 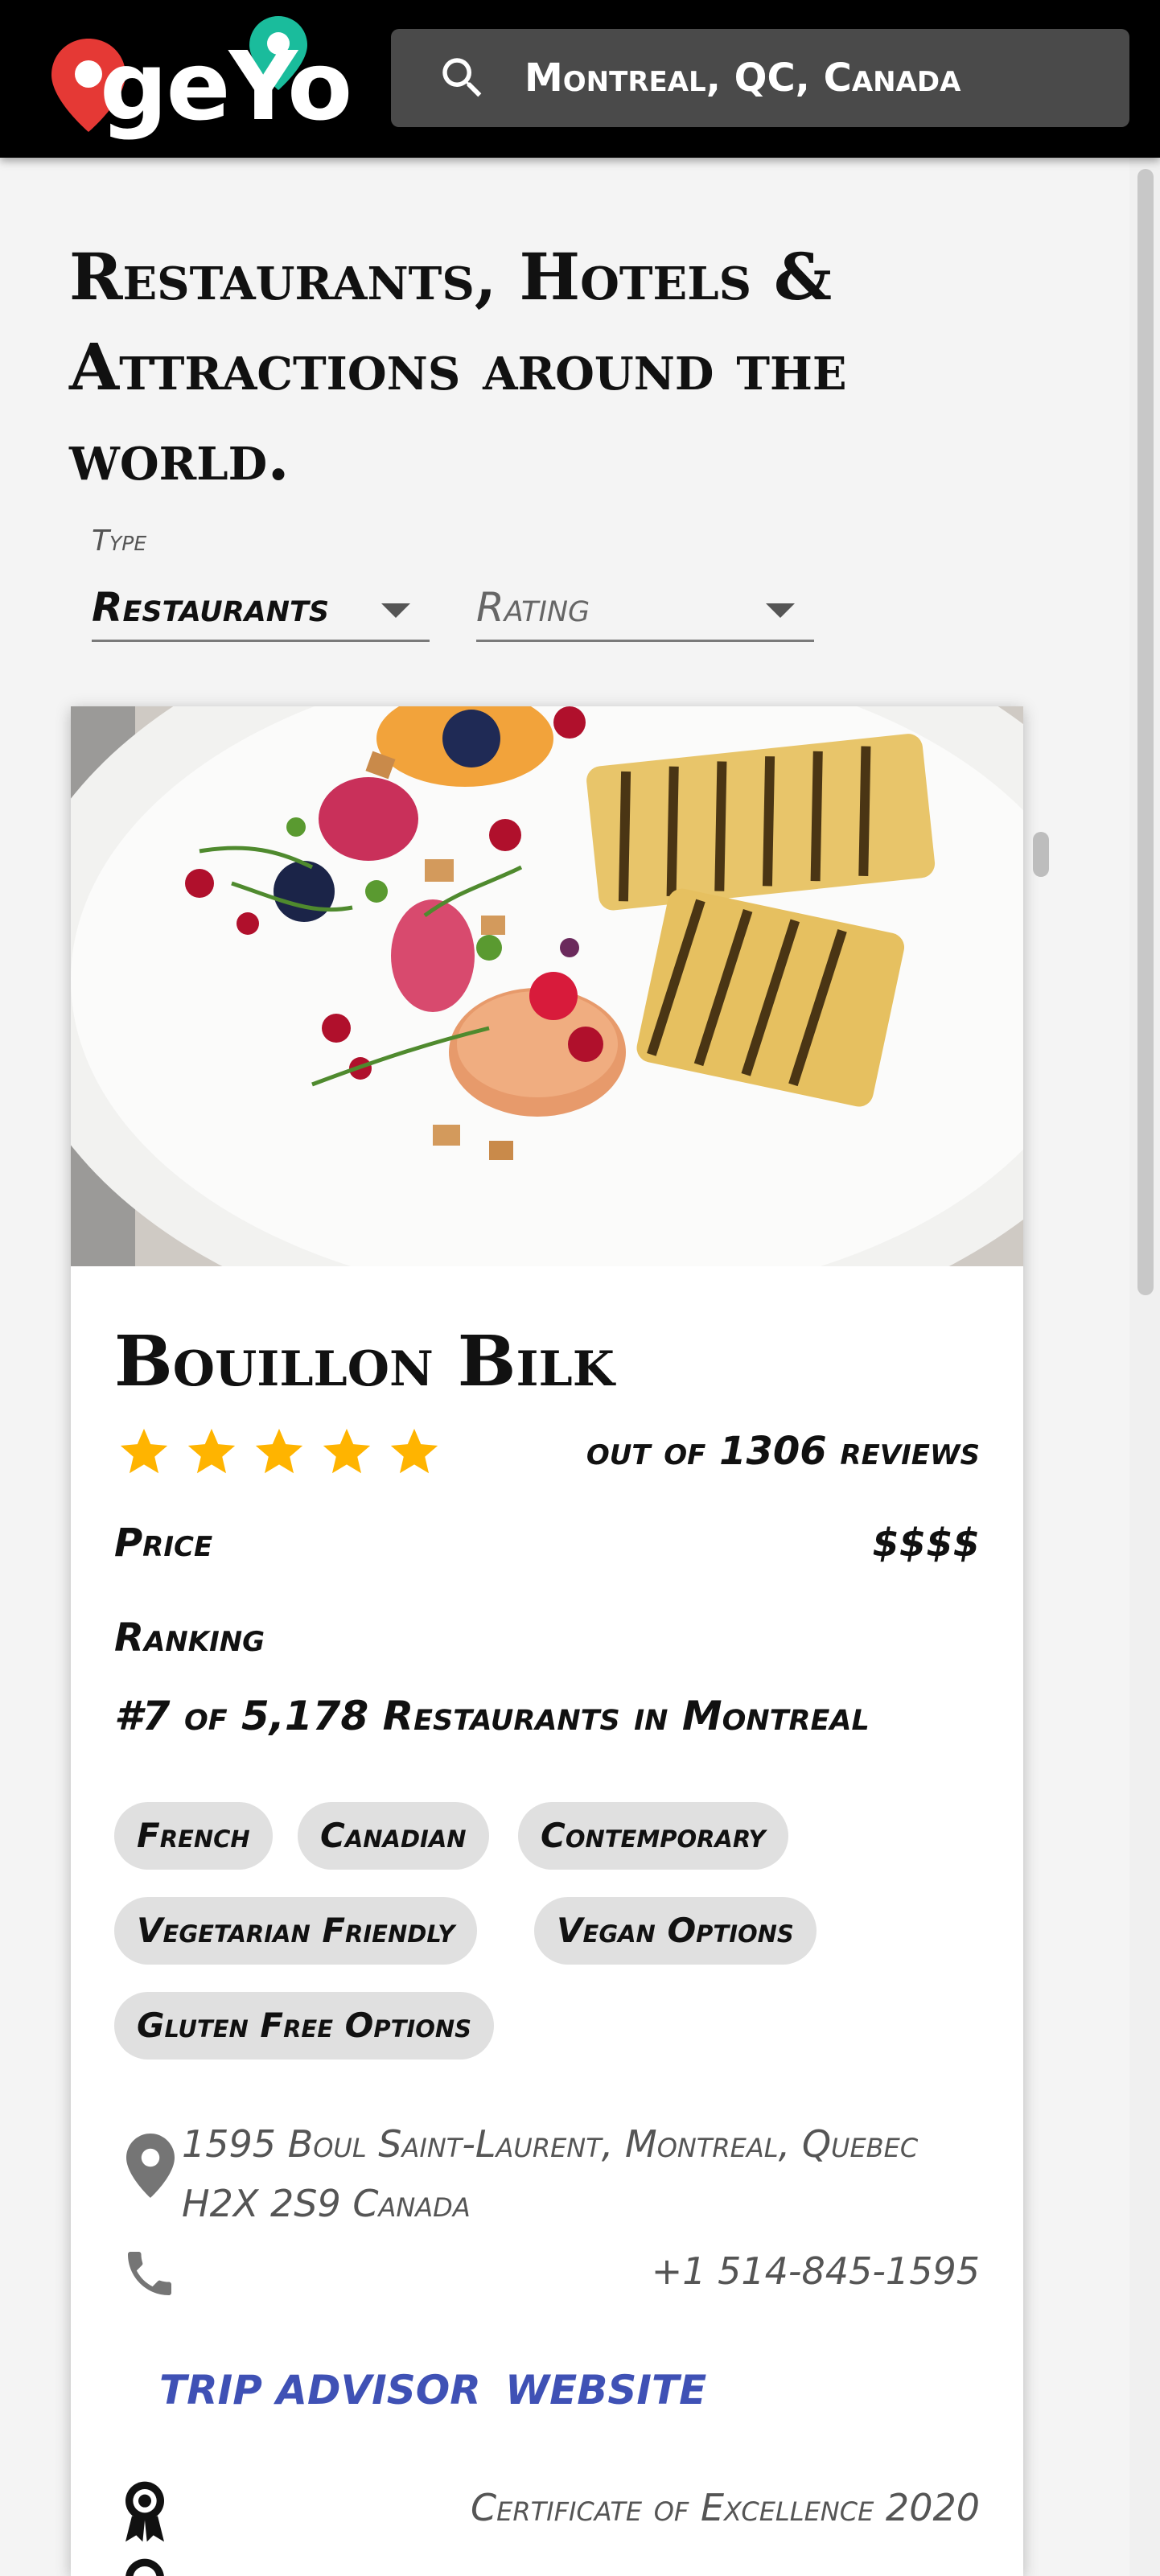 I want to click on ranking-value: #7 of 5,178 Restaurants in Montreal, so click(x=492, y=1716).